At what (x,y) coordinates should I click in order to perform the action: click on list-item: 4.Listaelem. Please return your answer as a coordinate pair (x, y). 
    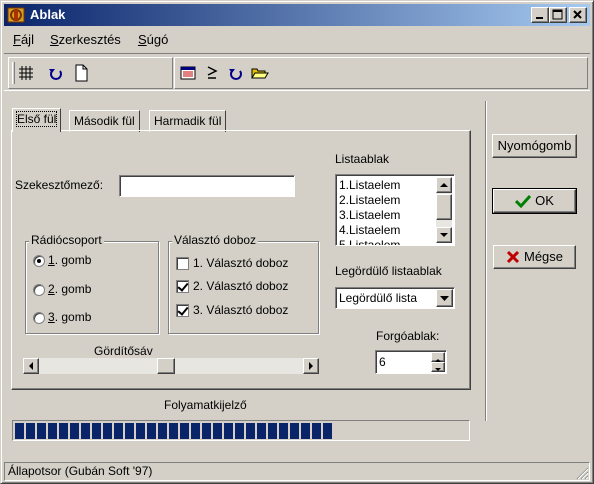
    Looking at the image, I should click on (369, 230).